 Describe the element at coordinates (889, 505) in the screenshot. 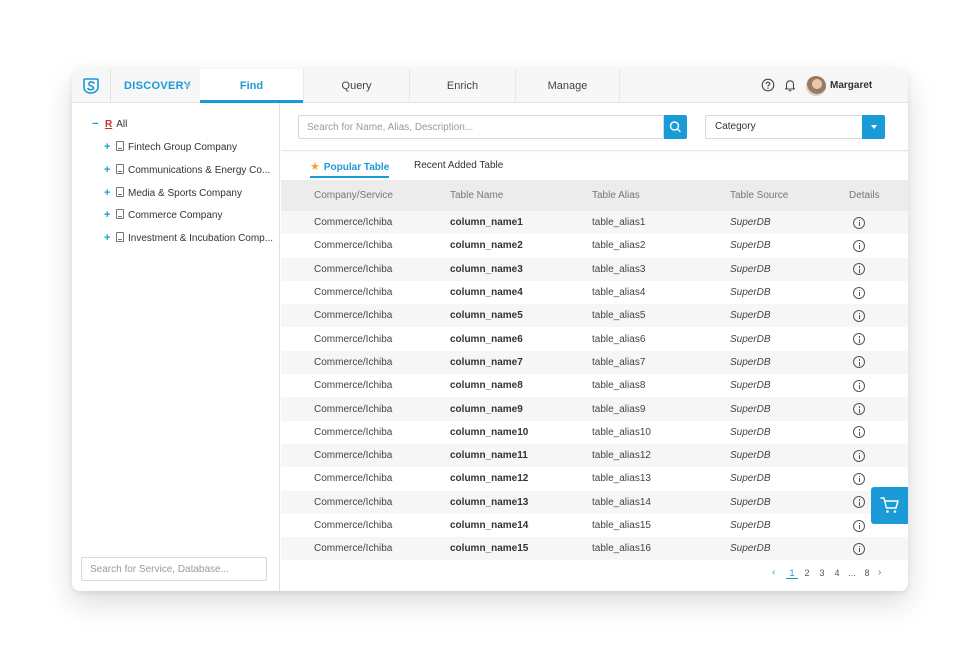

I see `cart-button` at that location.